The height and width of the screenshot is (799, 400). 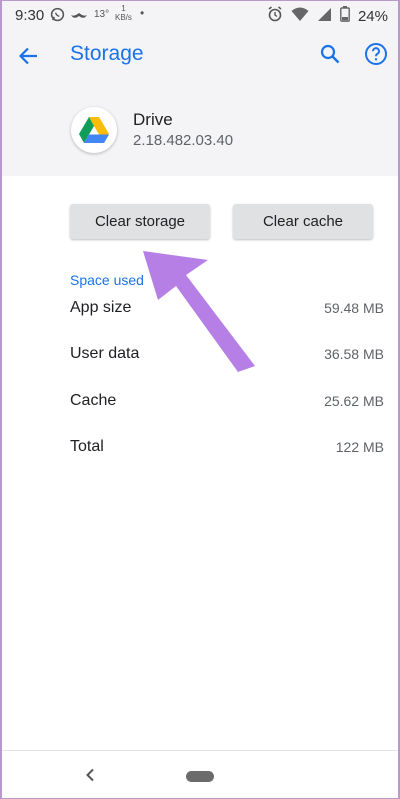 I want to click on nav-home-pill, so click(x=200, y=776).